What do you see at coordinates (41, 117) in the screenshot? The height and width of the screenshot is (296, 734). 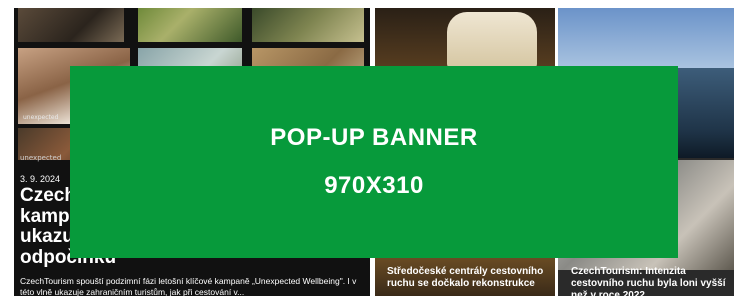 I see `collage-tag: unexpected` at bounding box center [41, 117].